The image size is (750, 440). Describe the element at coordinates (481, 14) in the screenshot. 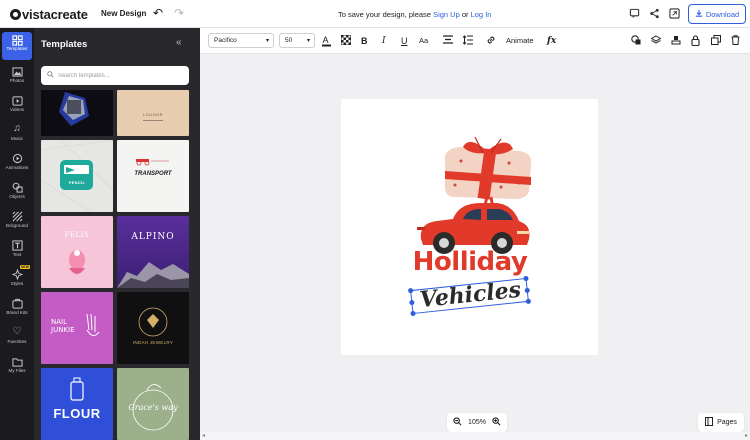

I see `log-in-link: Log In` at that location.